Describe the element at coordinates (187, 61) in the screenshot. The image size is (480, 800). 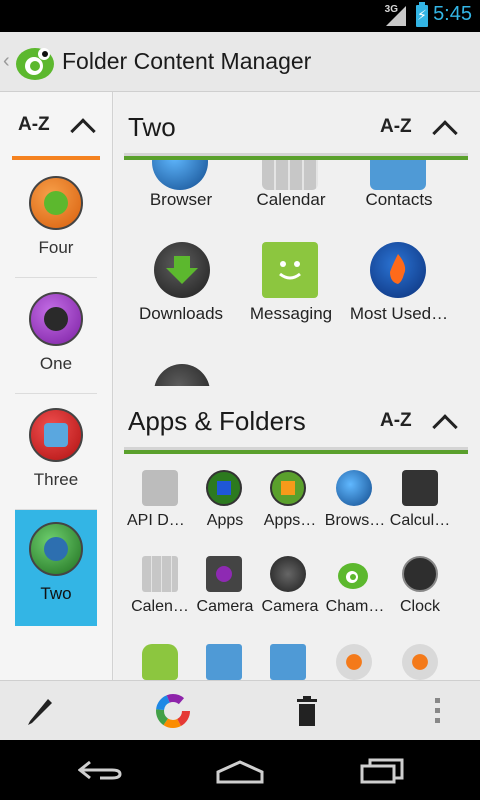
I see `app-title: Folder Content Manager` at that location.